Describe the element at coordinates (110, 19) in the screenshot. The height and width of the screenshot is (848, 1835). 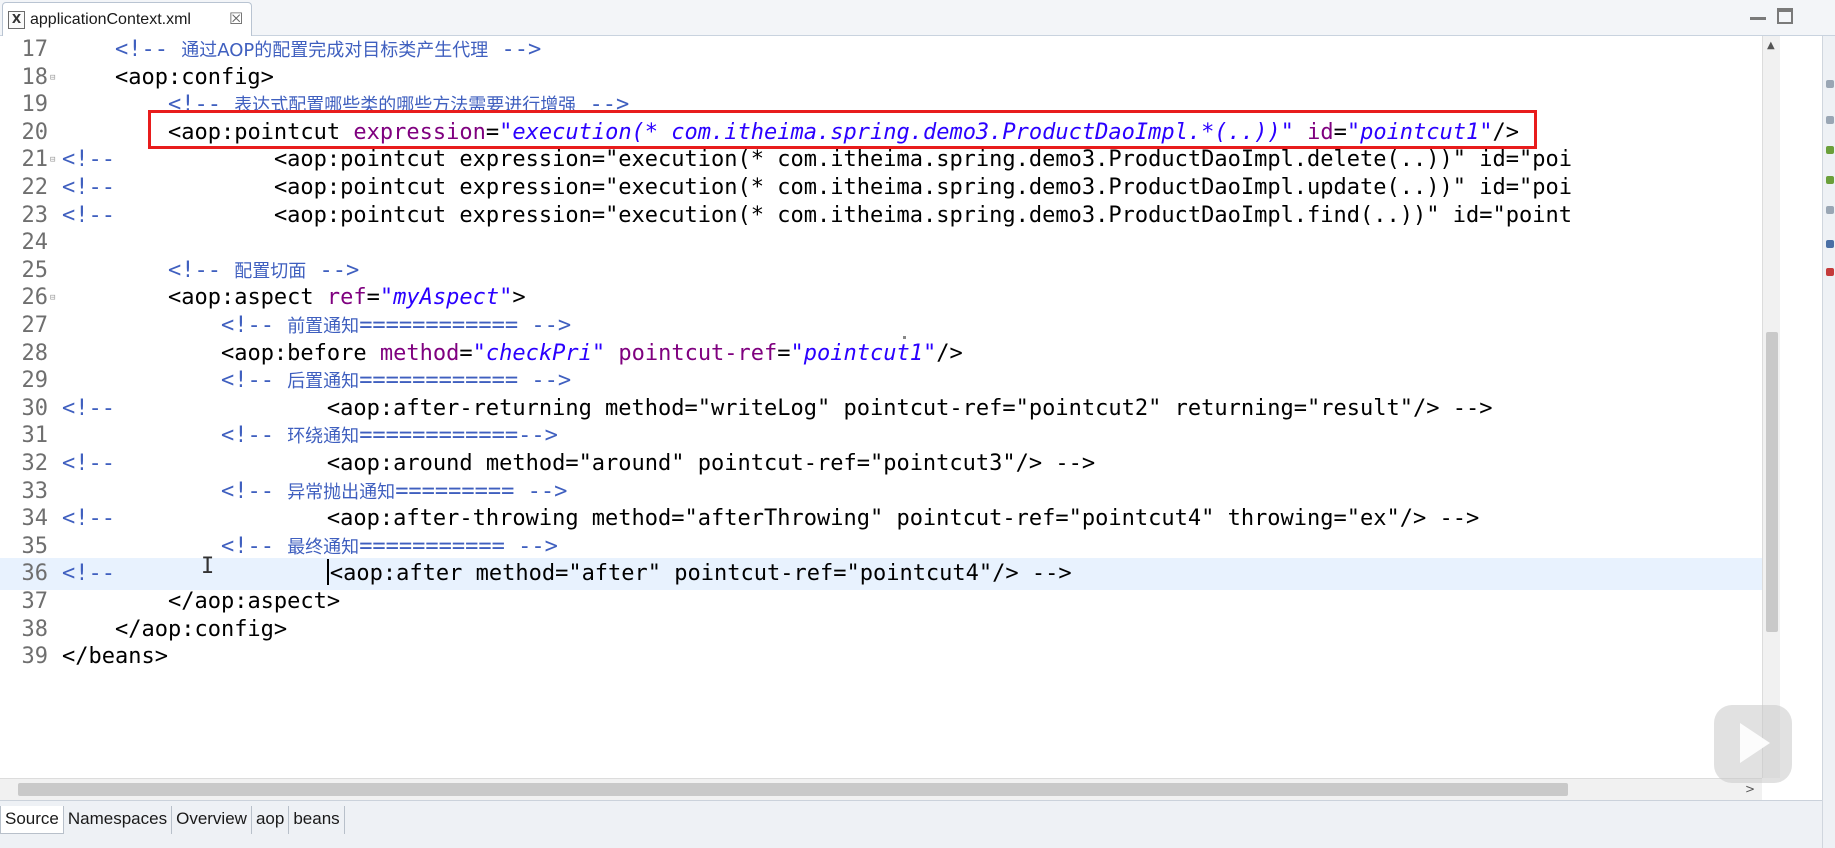
I see `tab-label: applicationContext.xml` at that location.